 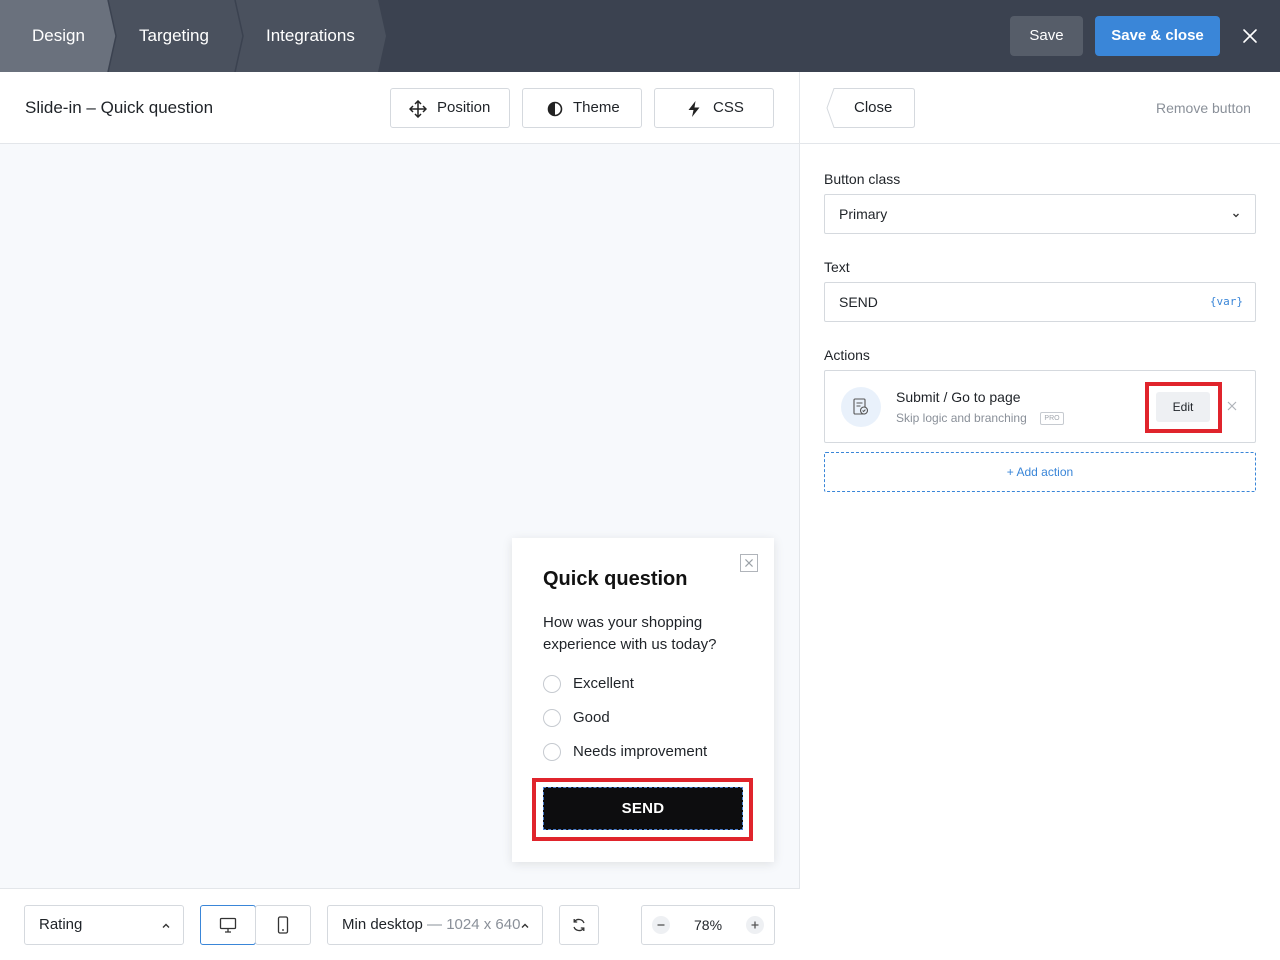 I want to click on button-settings-header: Close Remove button, so click(x=1040, y=108).